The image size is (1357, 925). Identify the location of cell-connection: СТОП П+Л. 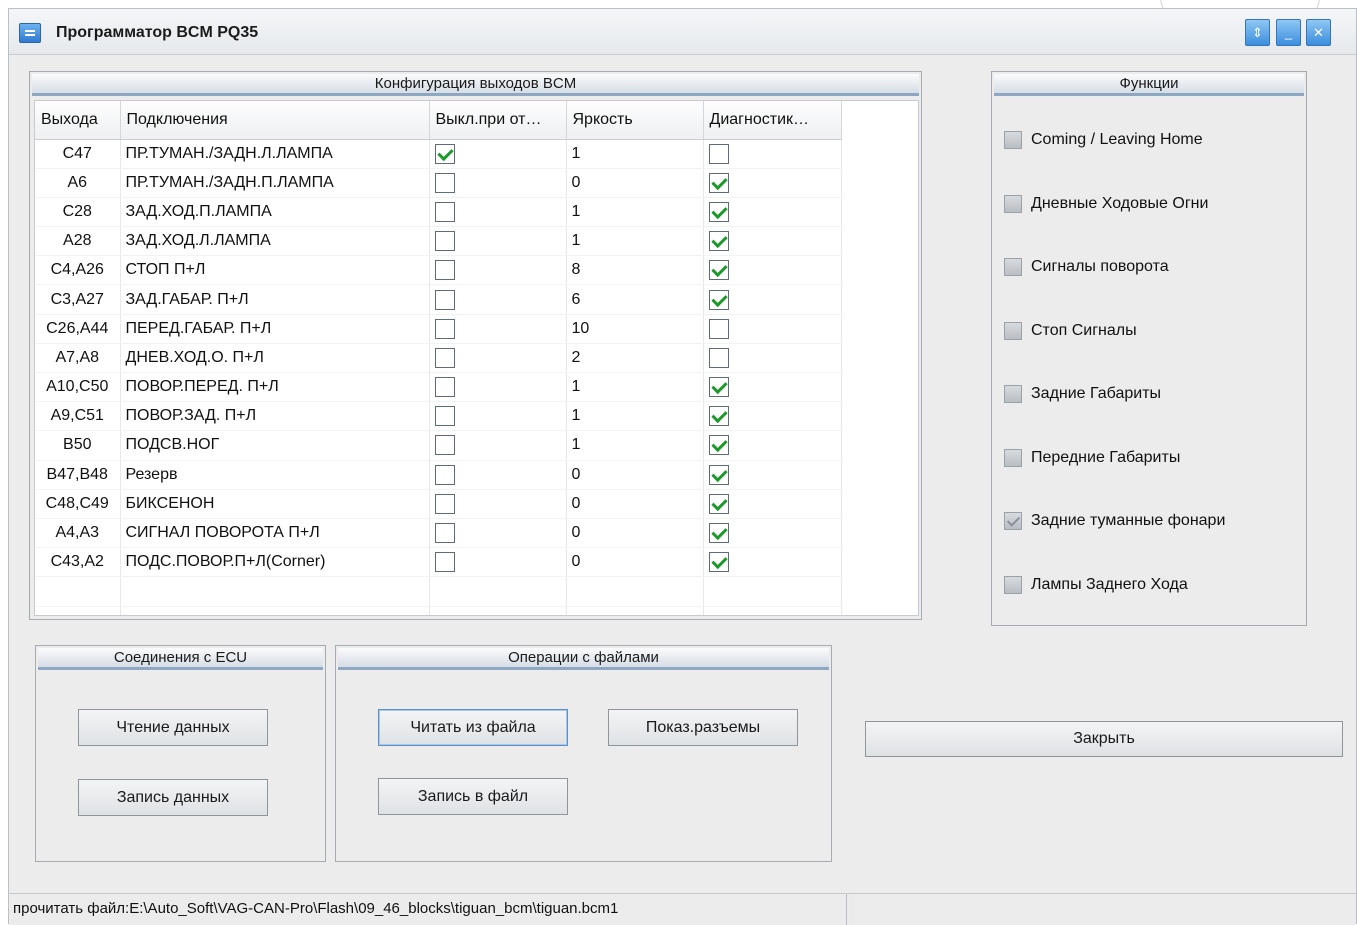
(275, 270).